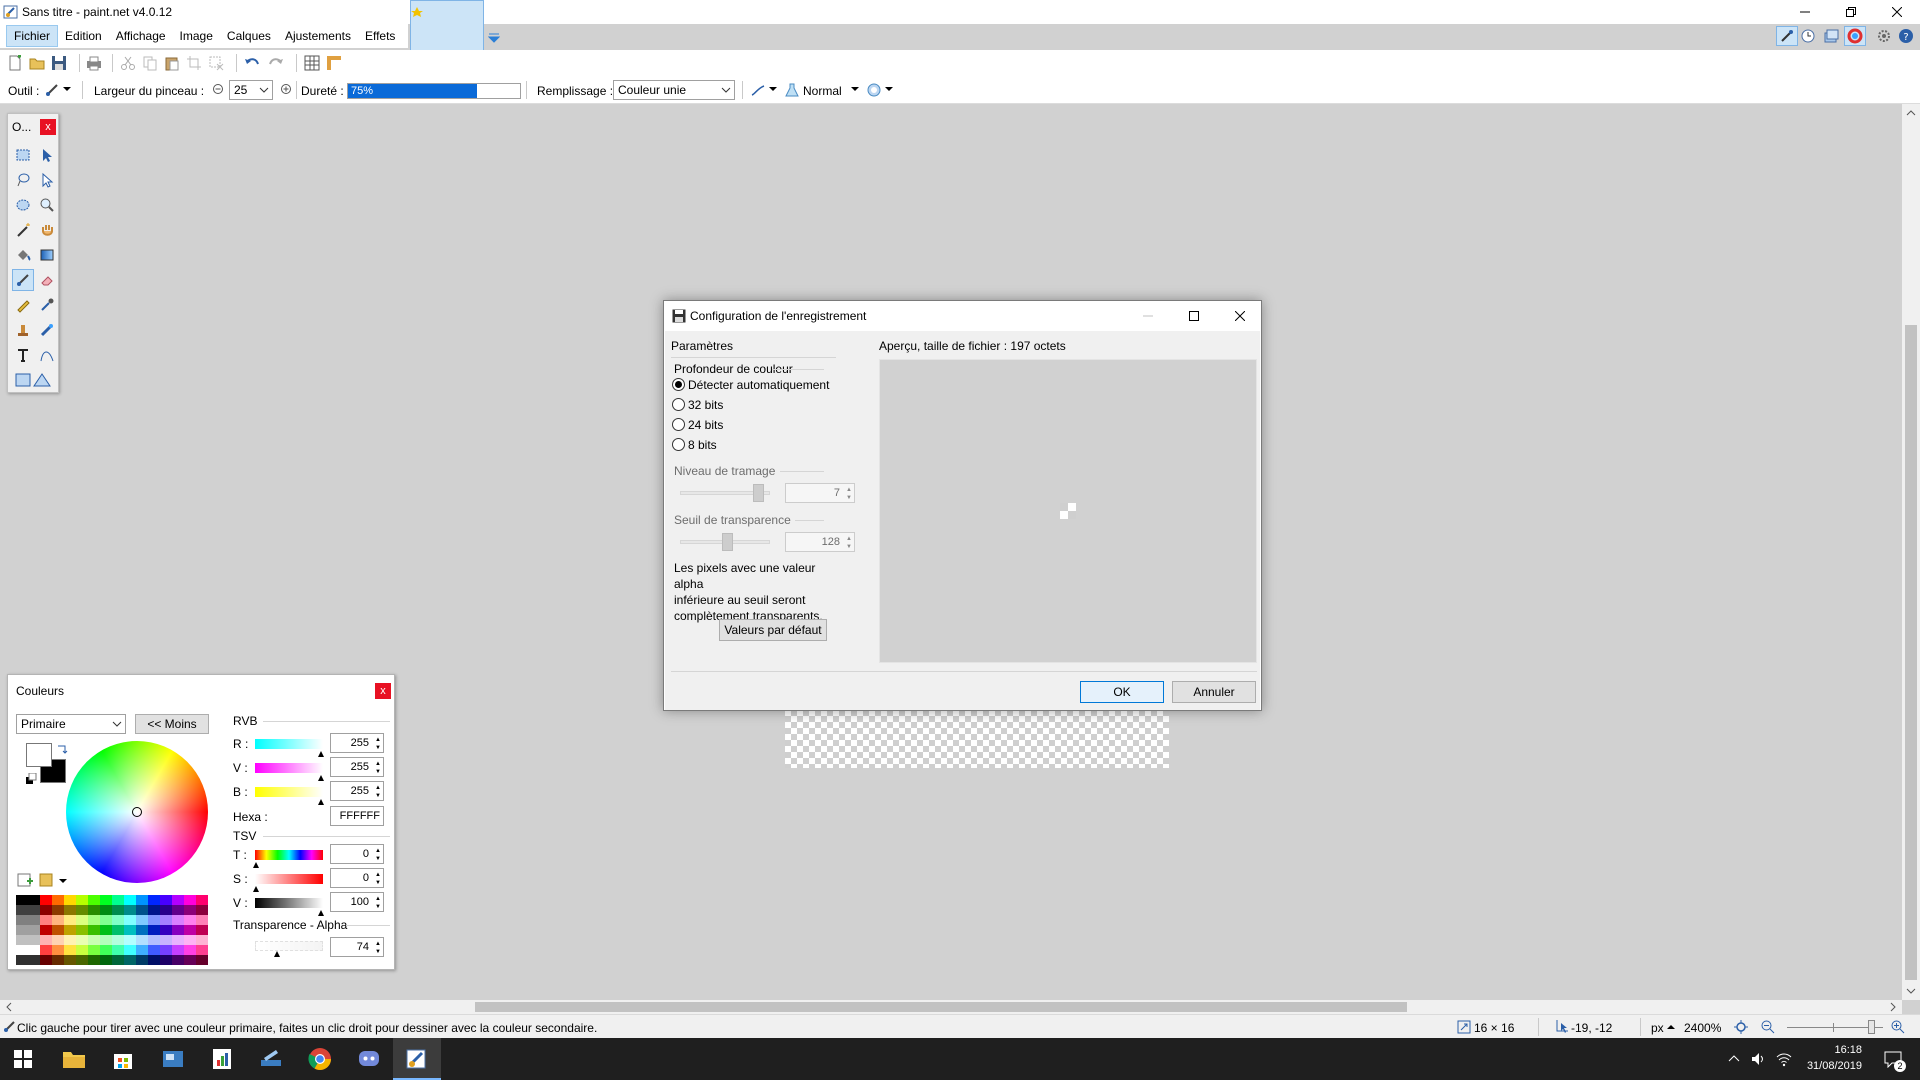  Describe the element at coordinates (1214, 692) in the screenshot. I see `cancel-button: Annuler` at that location.